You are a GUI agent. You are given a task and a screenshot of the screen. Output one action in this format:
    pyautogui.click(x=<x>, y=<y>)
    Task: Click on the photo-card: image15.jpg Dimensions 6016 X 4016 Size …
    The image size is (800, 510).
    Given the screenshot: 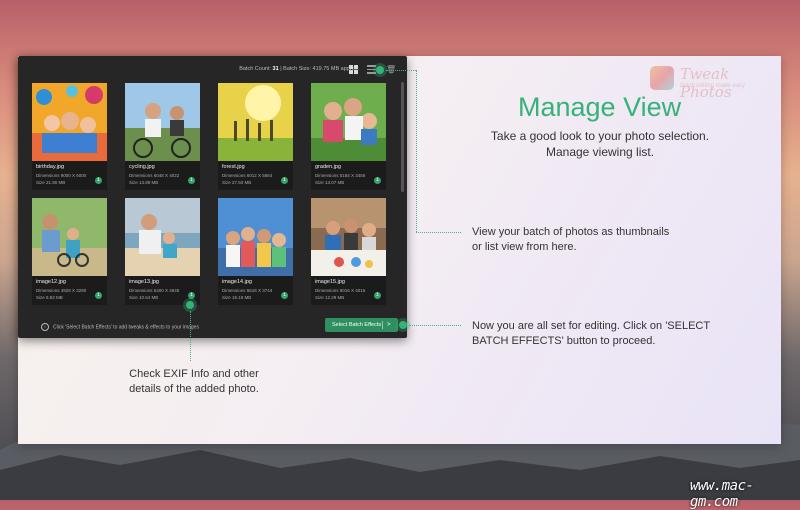 What is the action you would take?
    pyautogui.click(x=348, y=251)
    